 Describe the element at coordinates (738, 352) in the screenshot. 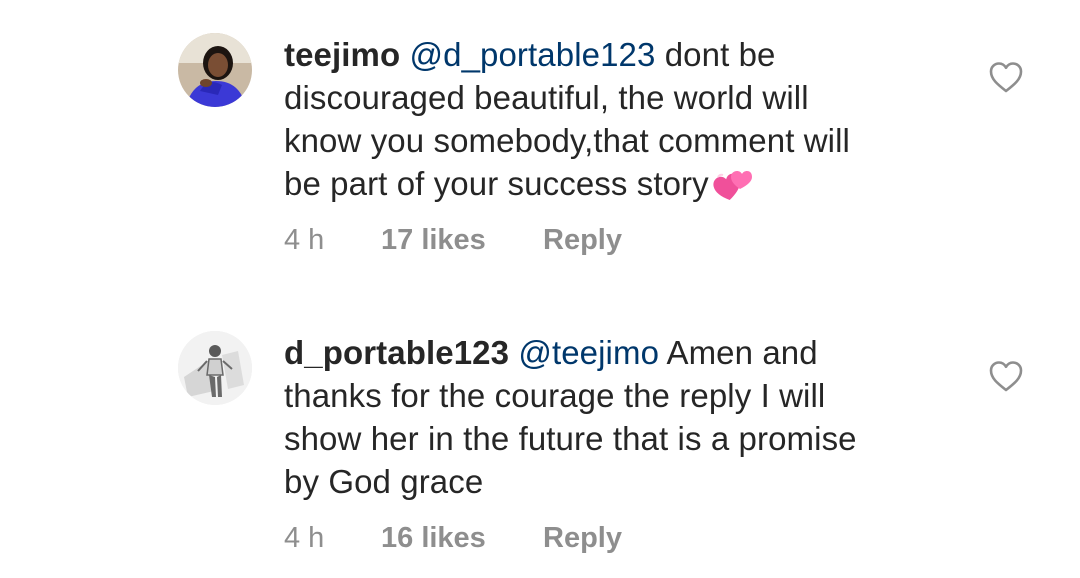

I see `comment-body-line: Amen and` at that location.